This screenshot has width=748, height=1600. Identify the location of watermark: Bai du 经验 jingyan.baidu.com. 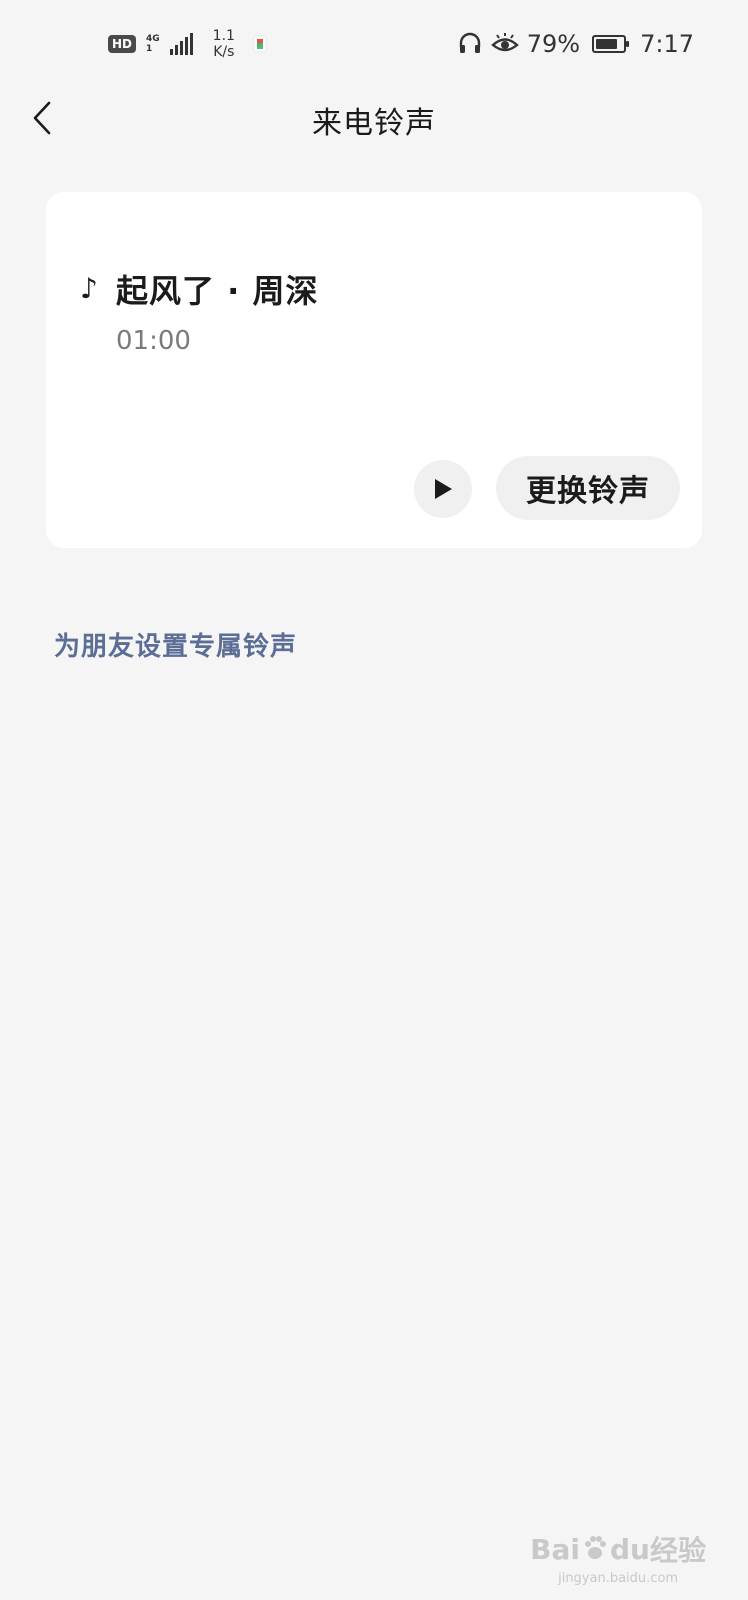
(618, 1558).